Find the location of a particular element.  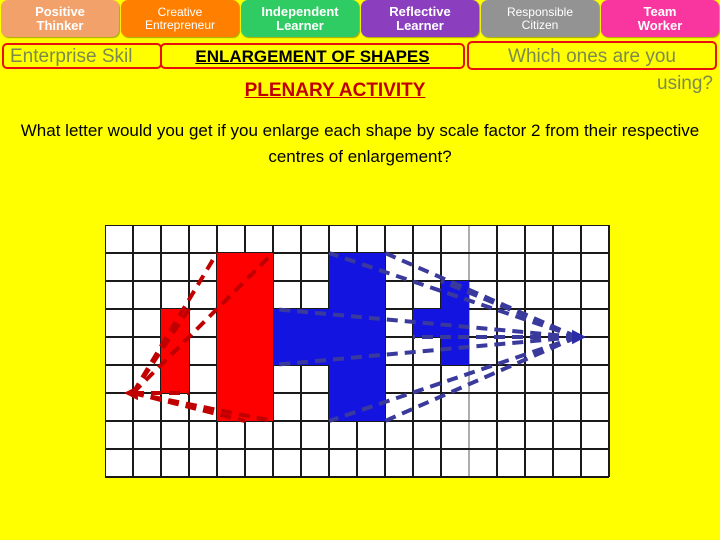

skill-chip-line1: Reflective is located at coordinates (420, 11).